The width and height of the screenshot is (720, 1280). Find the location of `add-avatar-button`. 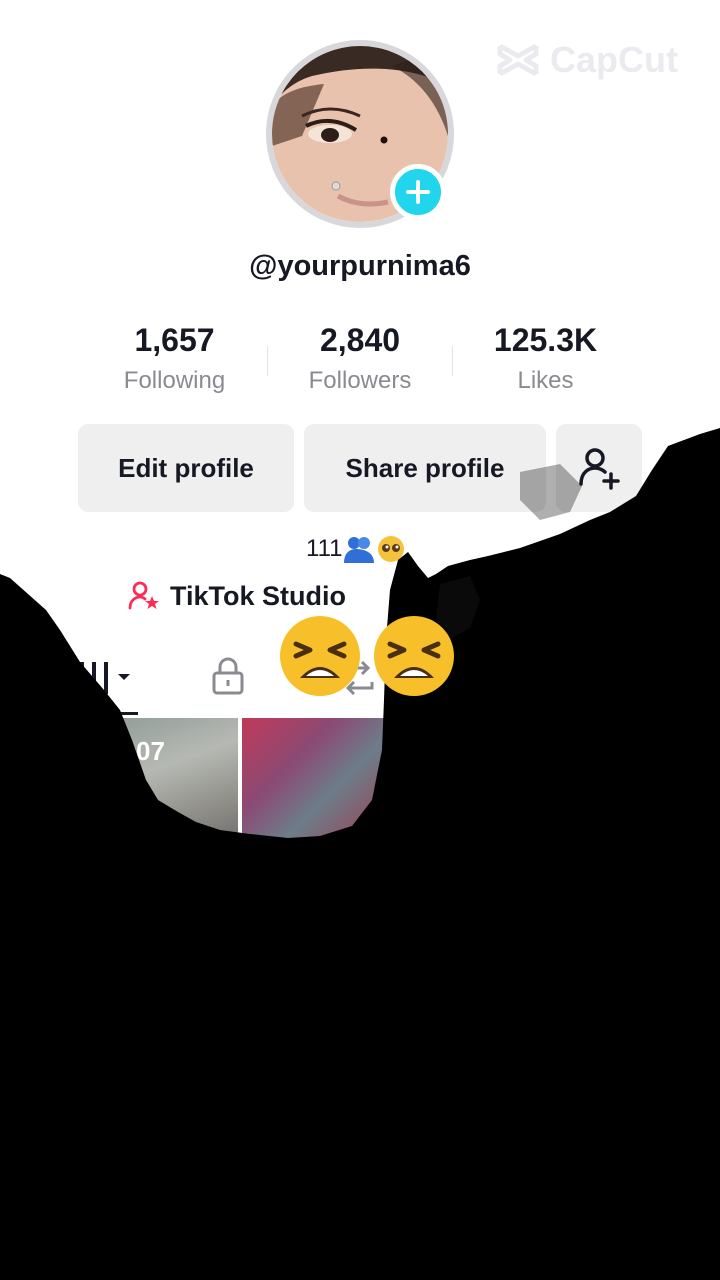

add-avatar-button is located at coordinates (418, 192).